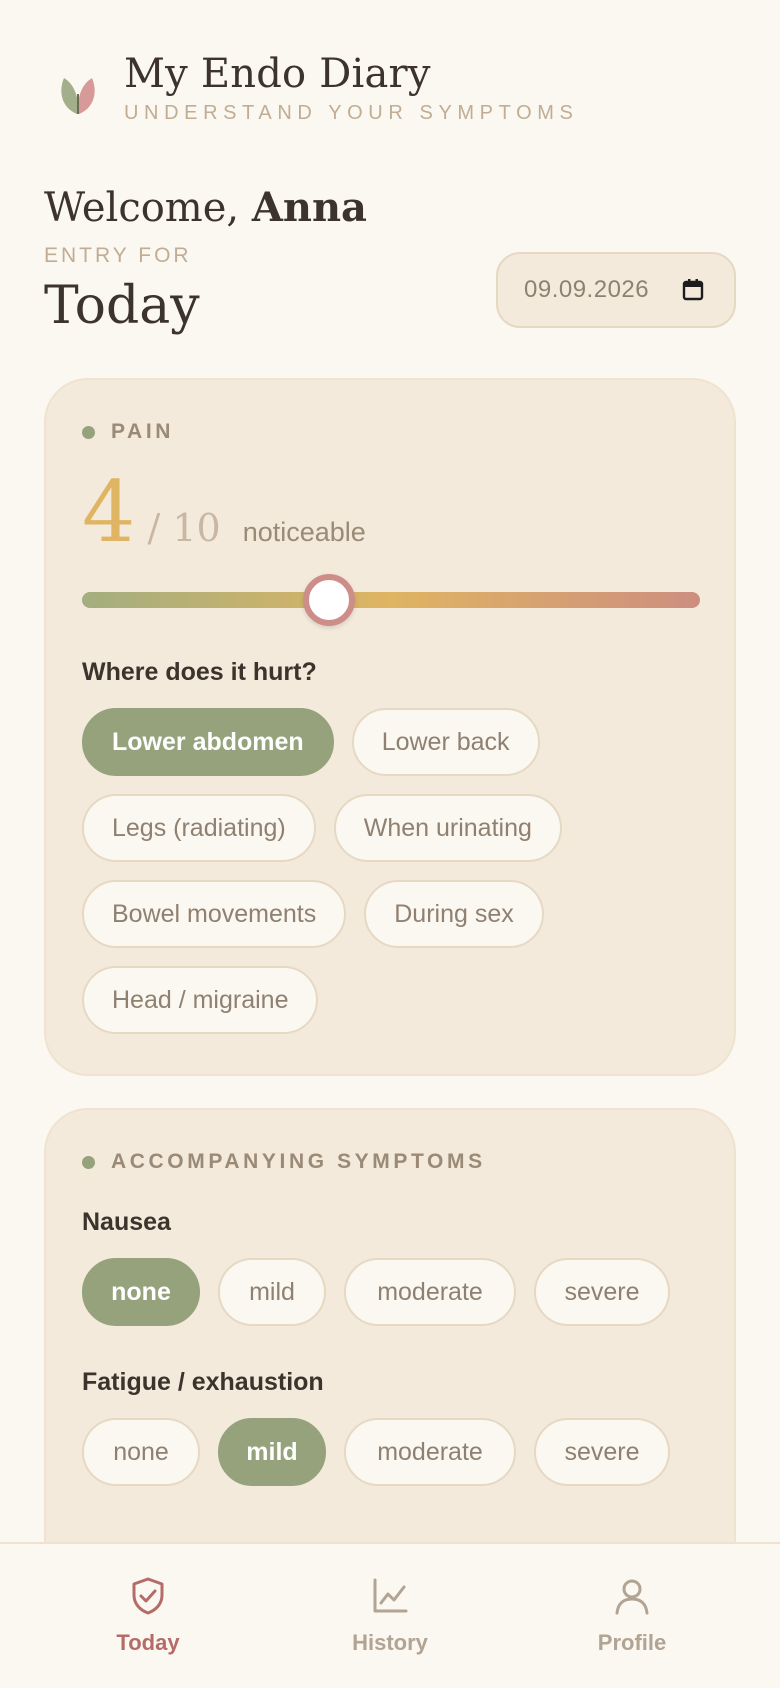 The height and width of the screenshot is (1688, 780). I want to click on nav-label-history: History, so click(390, 1642).